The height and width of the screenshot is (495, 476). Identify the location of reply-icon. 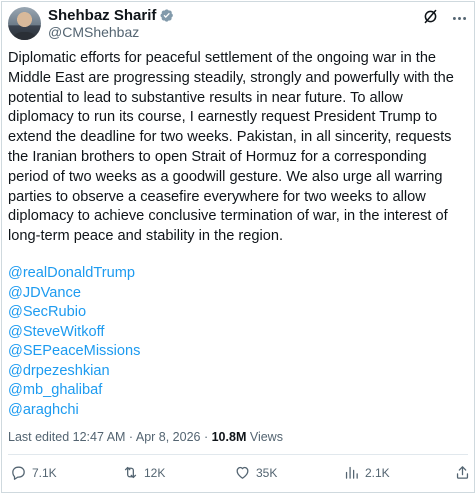
(18, 473).